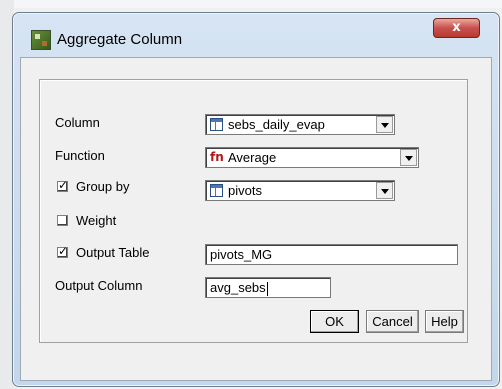 Image resolution: width=502 pixels, height=389 pixels. What do you see at coordinates (252, 157) in the screenshot?
I see `function-select-value: Average` at bounding box center [252, 157].